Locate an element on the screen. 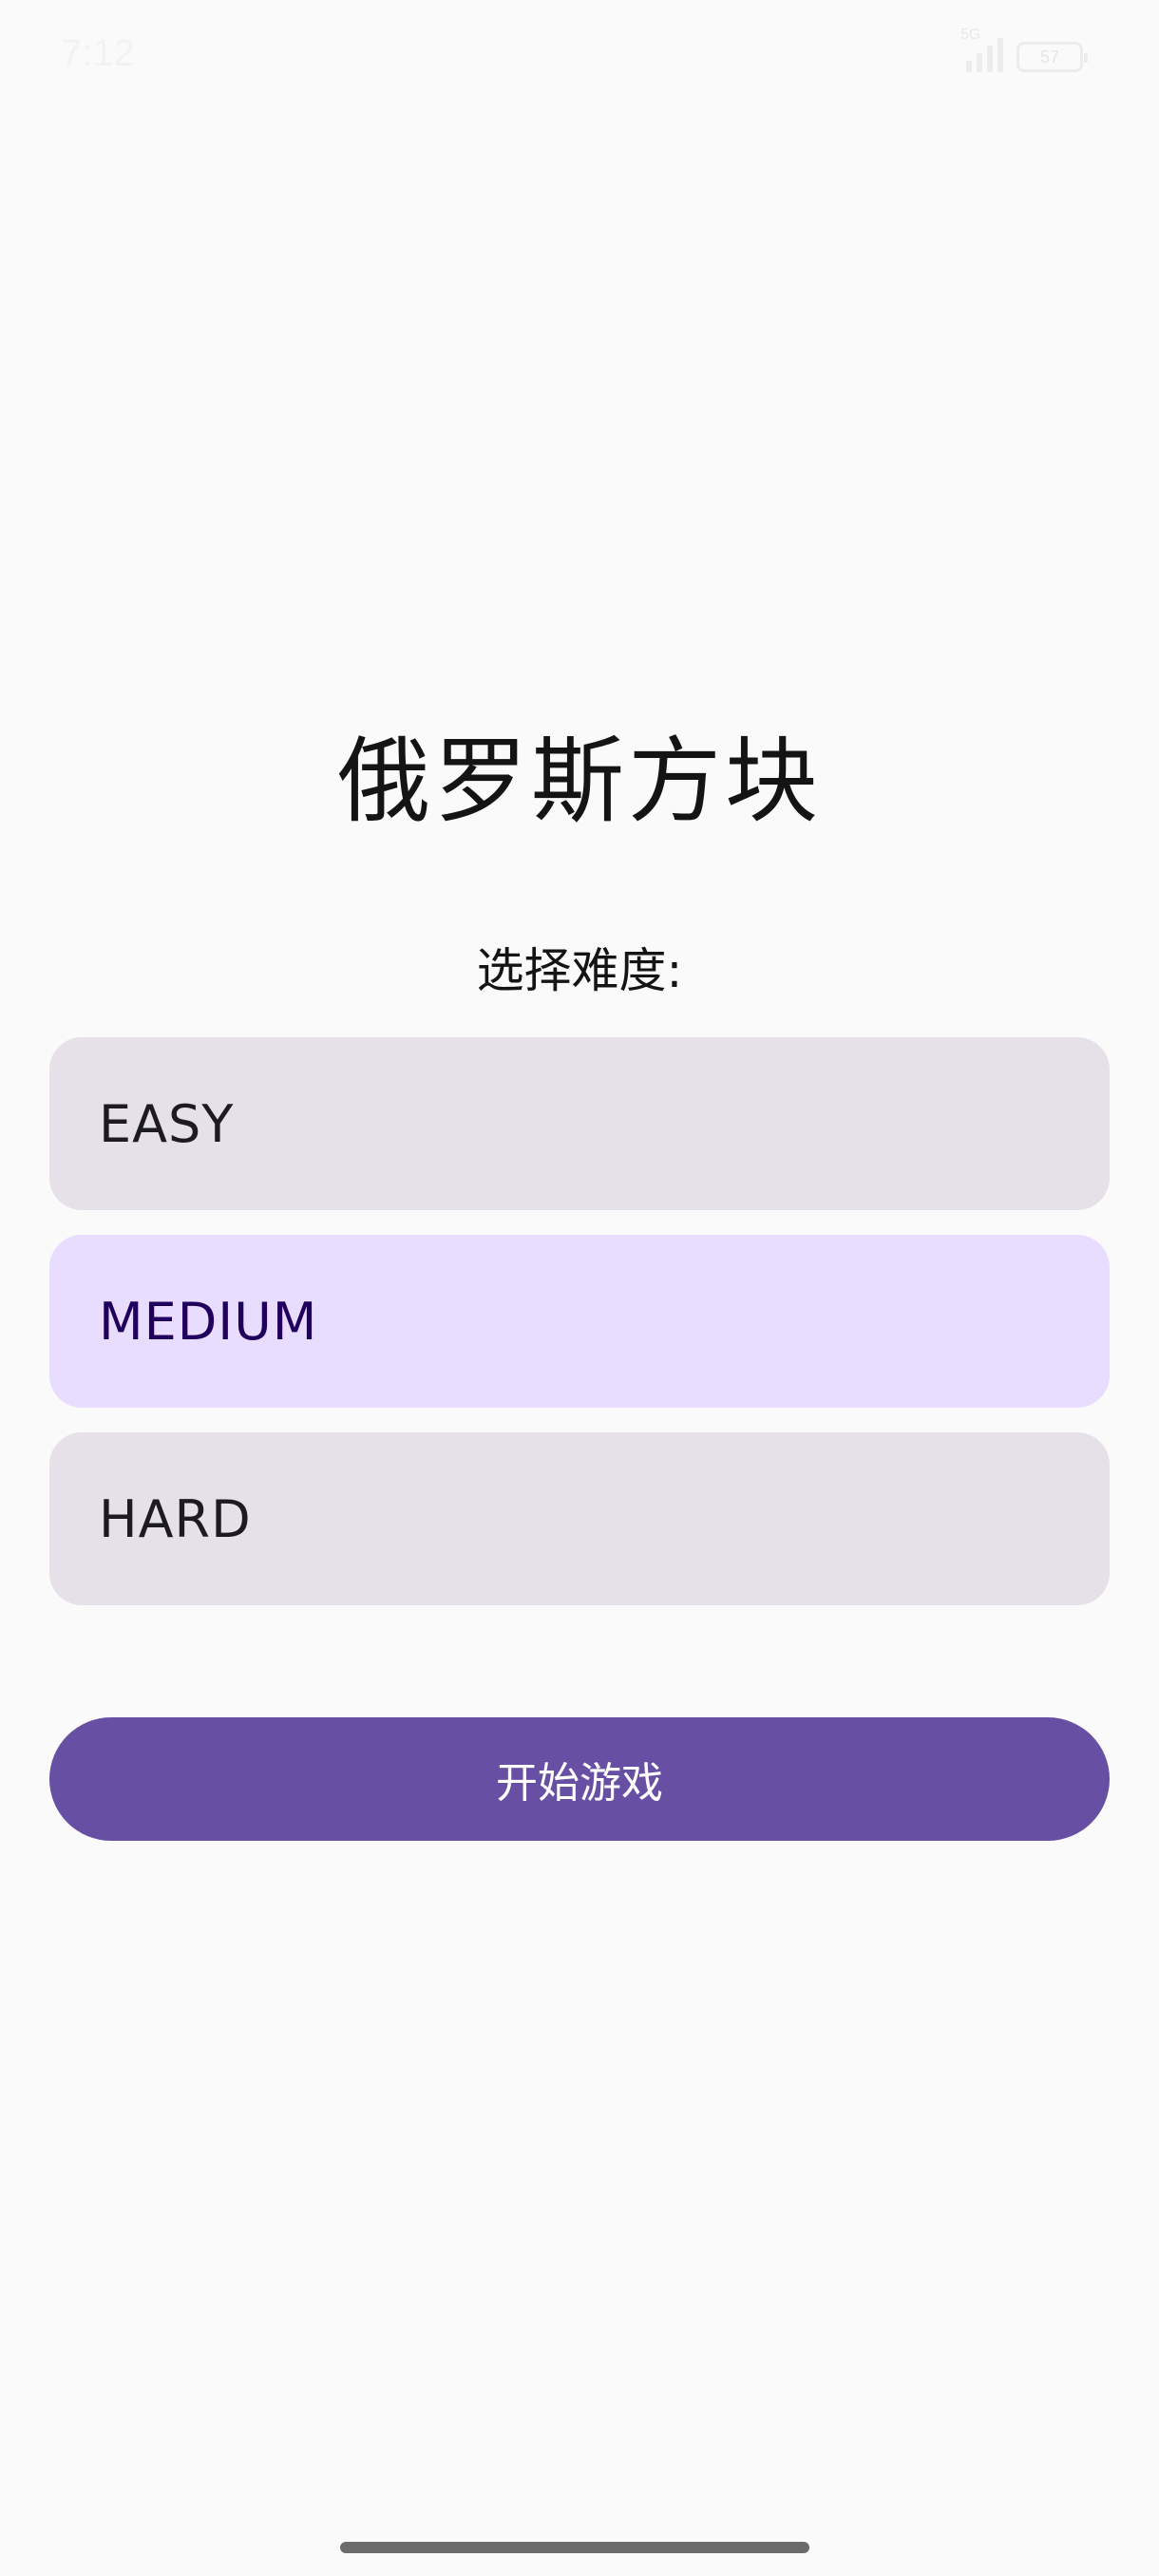  status-icons: 5G 57 is located at coordinates (1024, 49).